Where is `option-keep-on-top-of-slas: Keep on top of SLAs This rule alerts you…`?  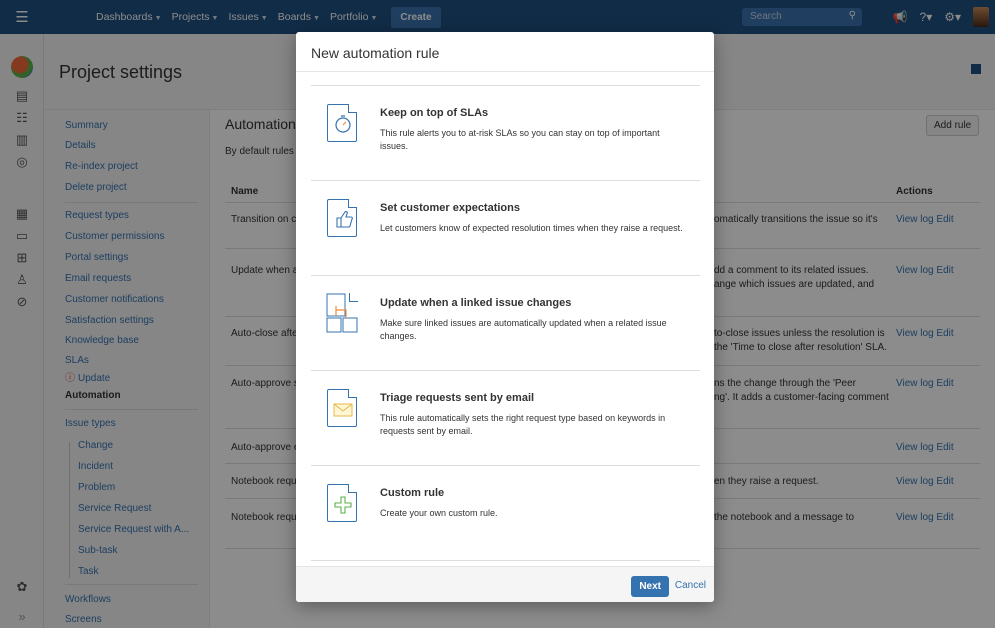 option-keep-on-top-of-slas: Keep on top of SLAs This rule alerts you… is located at coordinates (505, 132).